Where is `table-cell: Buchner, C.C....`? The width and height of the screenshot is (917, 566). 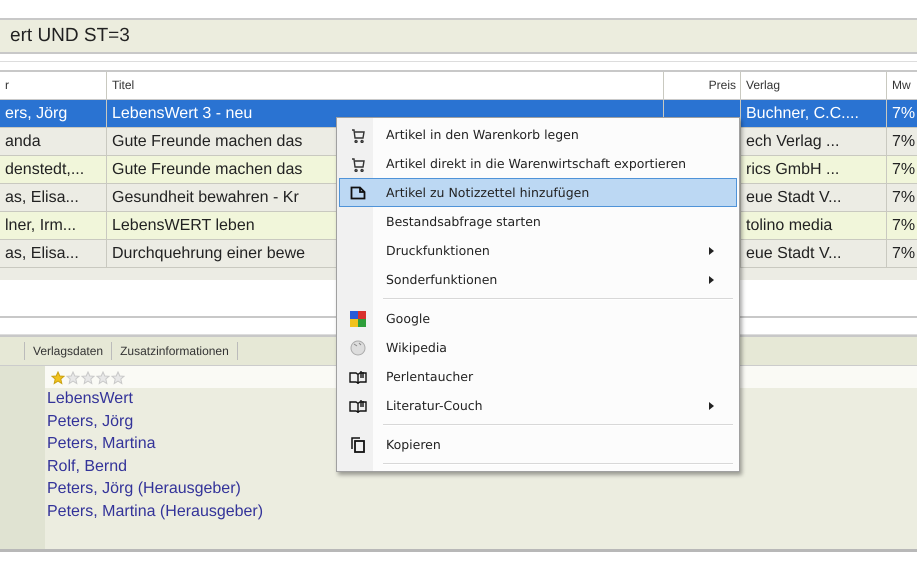 table-cell: Buchner, C.C.... is located at coordinates (802, 113).